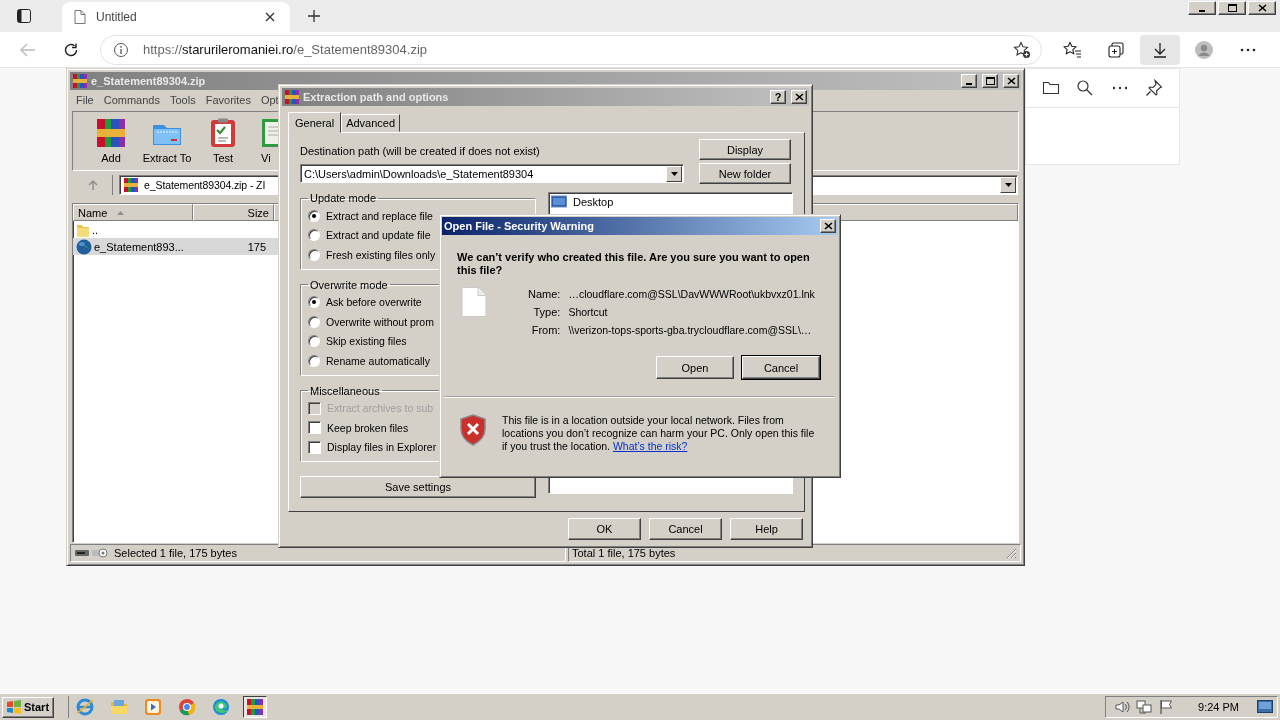 The width and height of the screenshot is (1280, 720). What do you see at coordinates (167, 140) in the screenshot?
I see `toolbar-button: Extract To` at bounding box center [167, 140].